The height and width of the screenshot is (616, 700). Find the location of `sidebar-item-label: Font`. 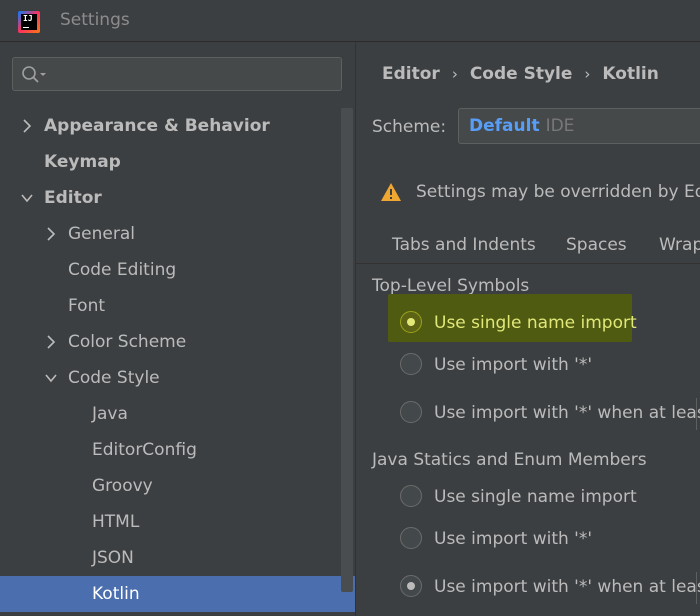

sidebar-item-label: Font is located at coordinates (87, 306).